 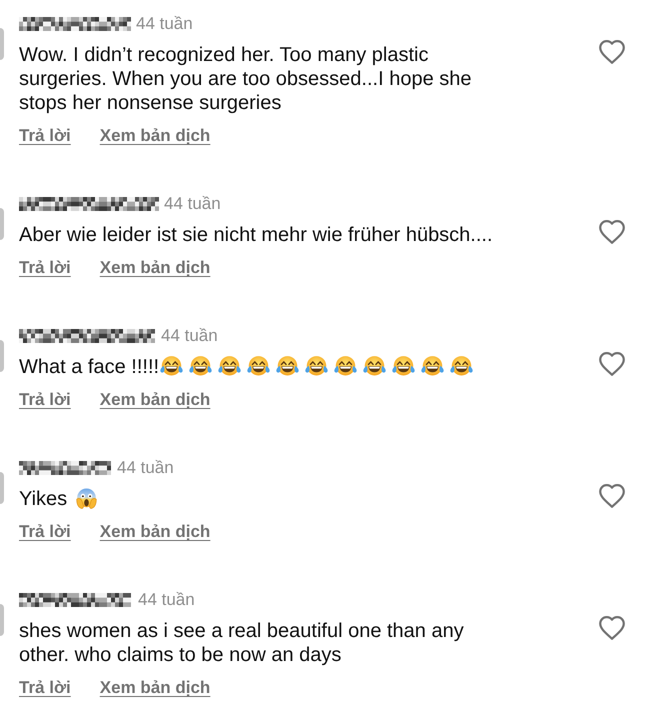 What do you see at coordinates (43, 499) in the screenshot?
I see `comment-text: Yikes` at bounding box center [43, 499].